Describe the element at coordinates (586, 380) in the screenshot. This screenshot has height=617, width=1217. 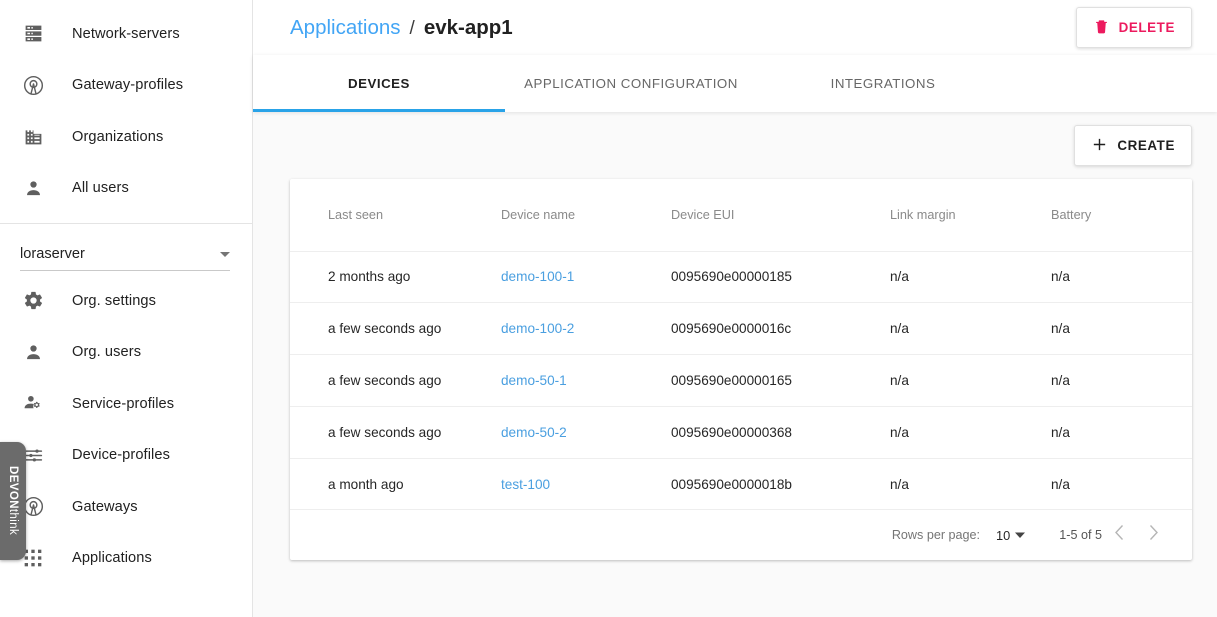
I see `cell-device-name: demo-50-1` at that location.